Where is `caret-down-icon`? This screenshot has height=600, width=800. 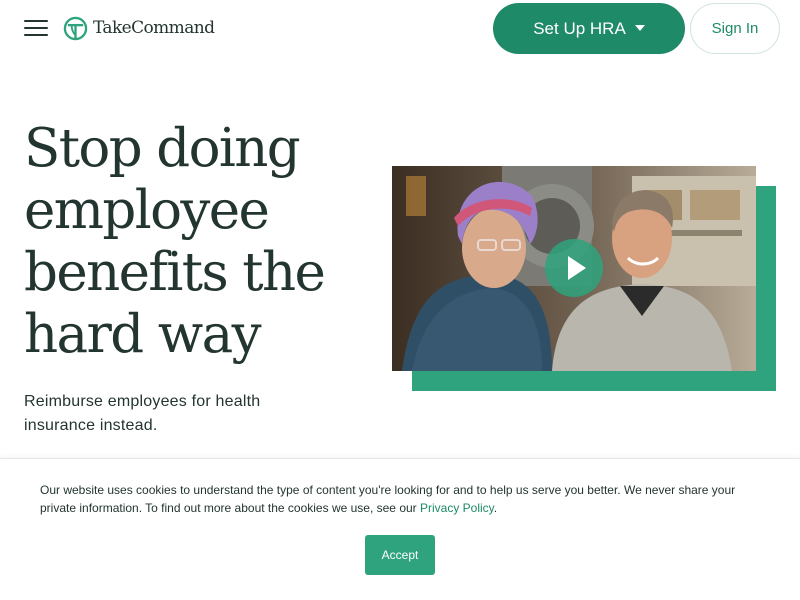 caret-down-icon is located at coordinates (639, 27).